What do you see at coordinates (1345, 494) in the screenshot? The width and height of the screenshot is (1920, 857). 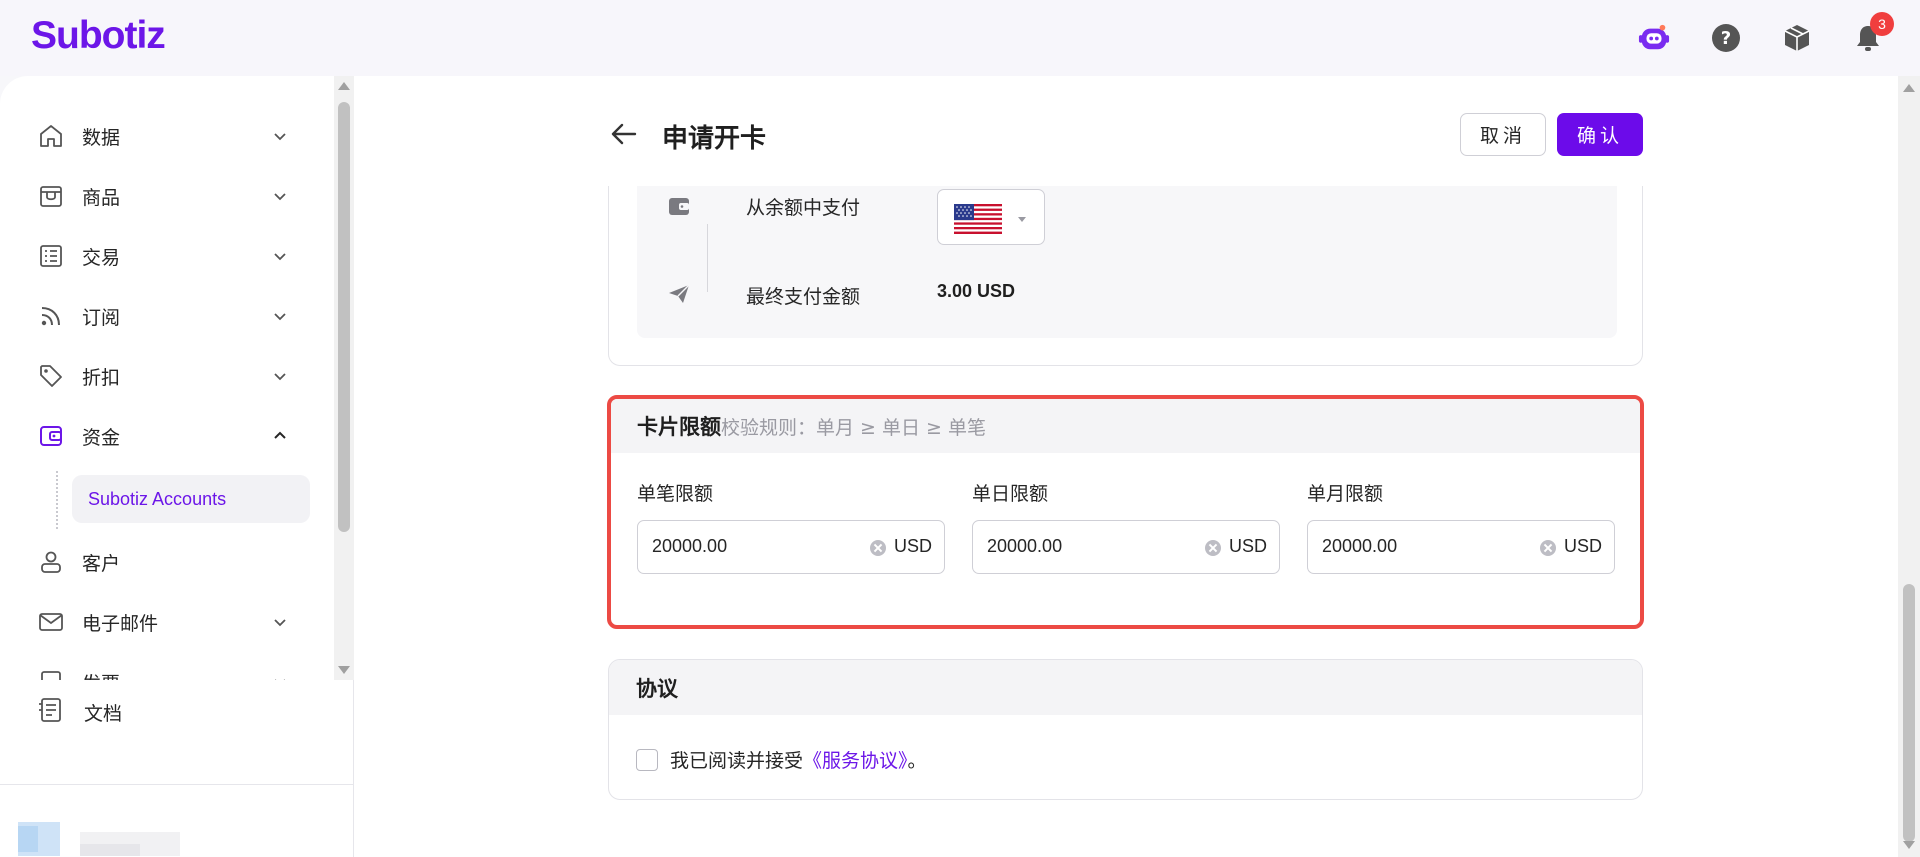 I see `field-label: 单月限额` at bounding box center [1345, 494].